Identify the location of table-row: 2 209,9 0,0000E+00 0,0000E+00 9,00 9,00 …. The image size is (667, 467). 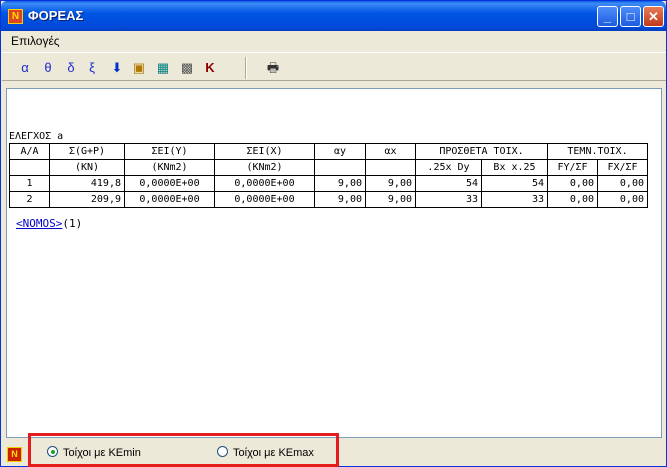
(328, 199).